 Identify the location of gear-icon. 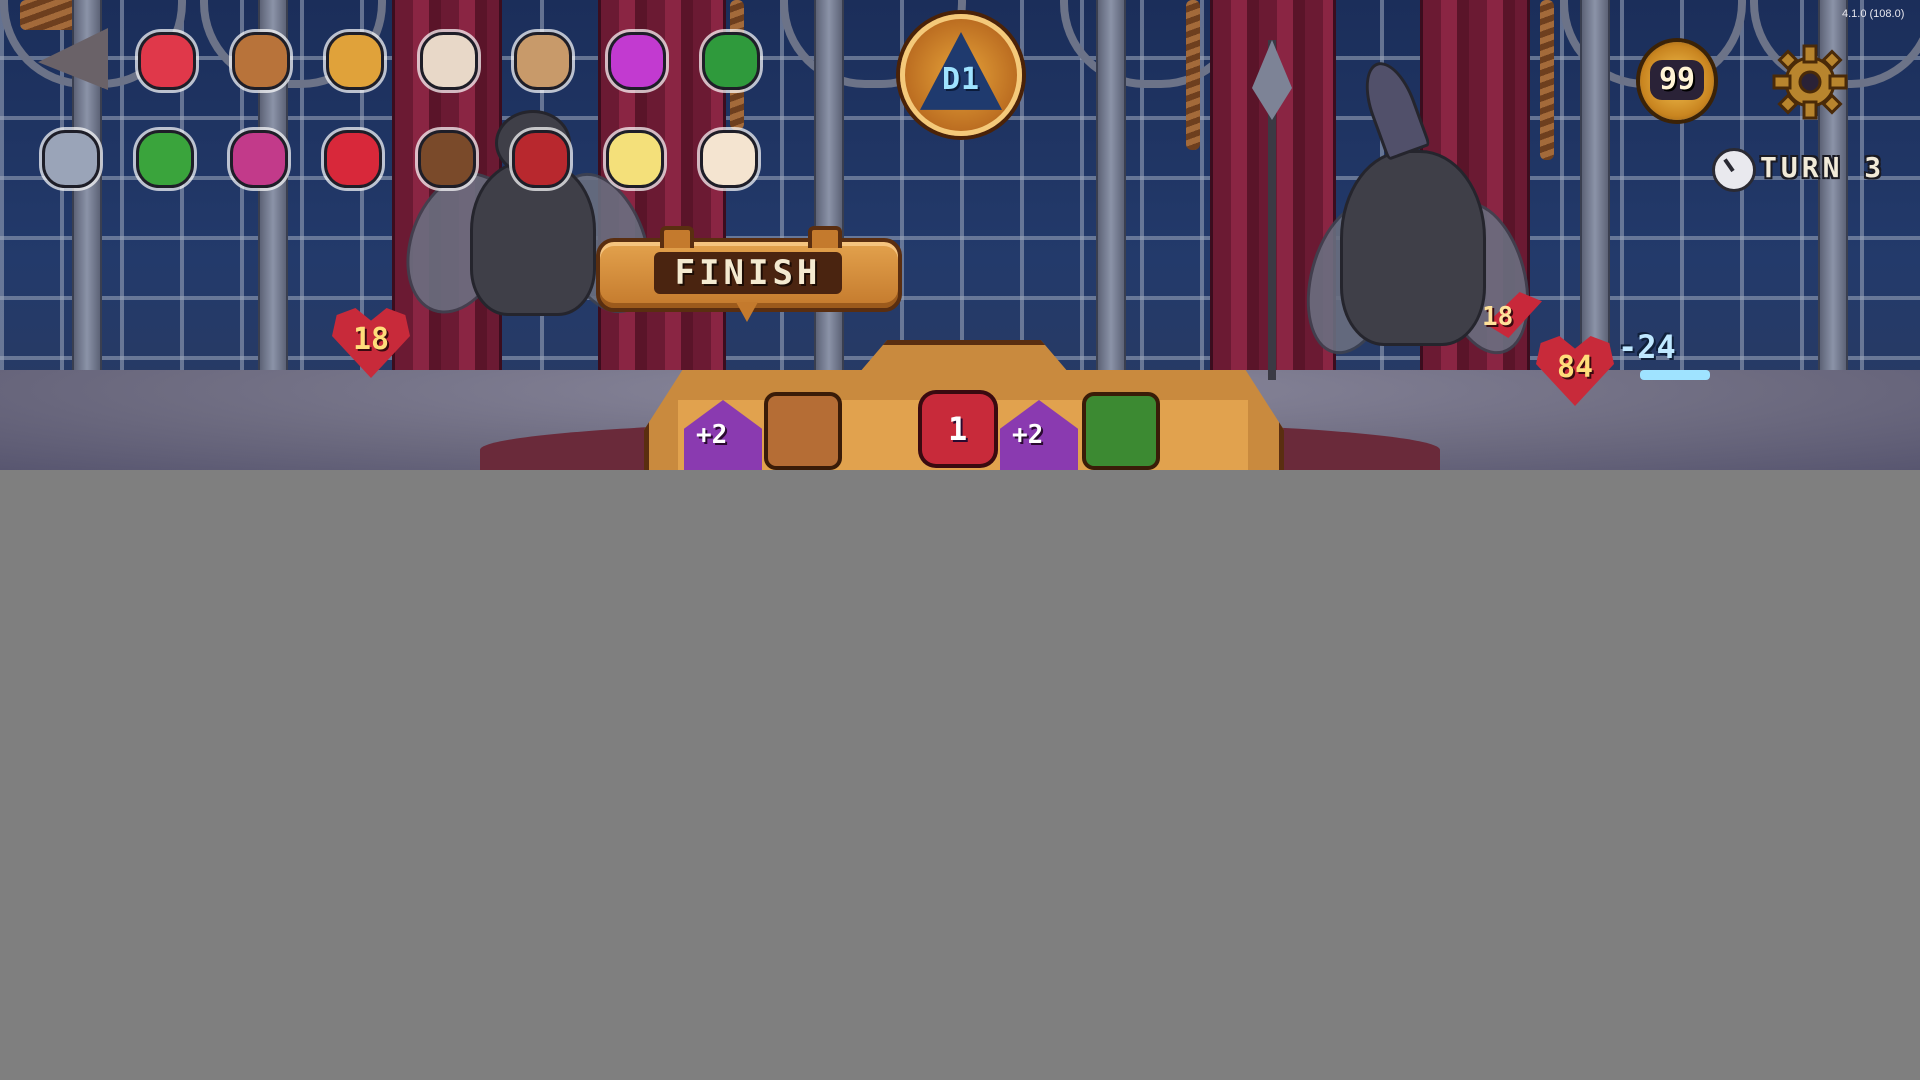
(1810, 82).